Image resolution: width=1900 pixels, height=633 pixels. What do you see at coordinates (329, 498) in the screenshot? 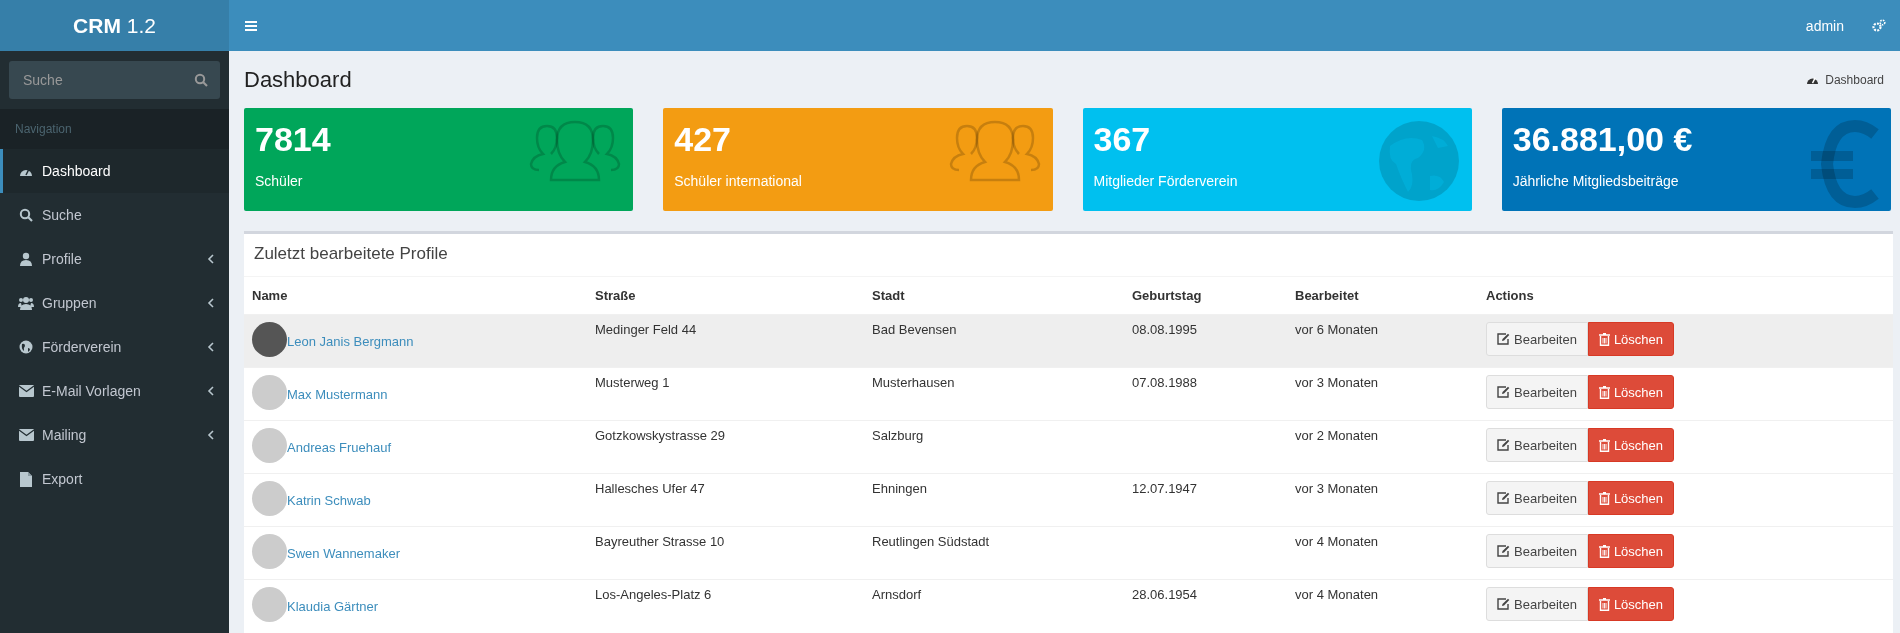
I see `profile-link: Katrin Schwab` at bounding box center [329, 498].